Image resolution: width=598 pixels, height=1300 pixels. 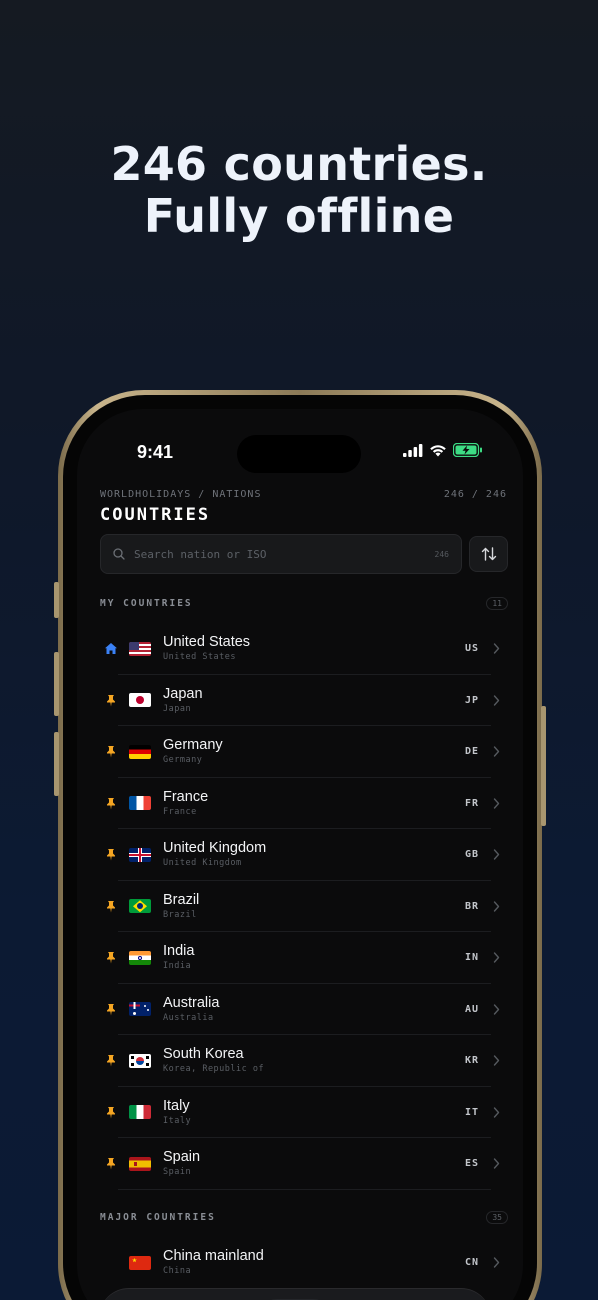 I want to click on country-row-in: India India IN, so click(x=300, y=958).